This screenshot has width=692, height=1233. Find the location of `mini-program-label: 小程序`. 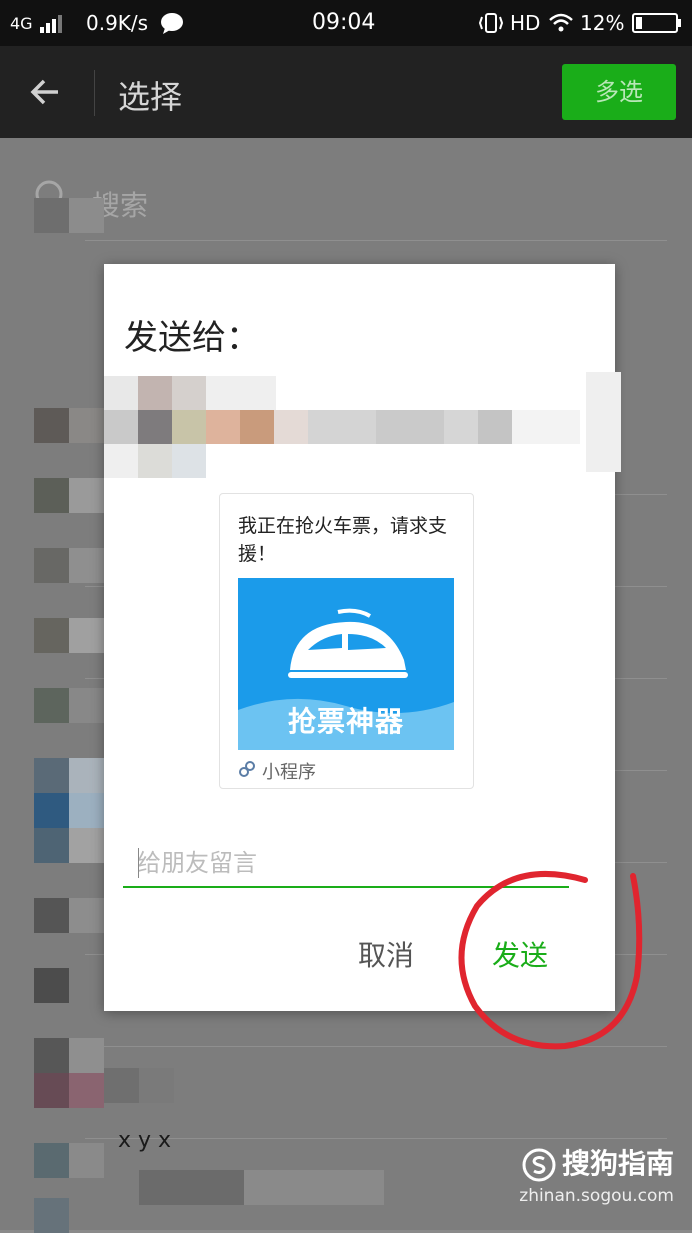

mini-program-label: 小程序 is located at coordinates (289, 772).